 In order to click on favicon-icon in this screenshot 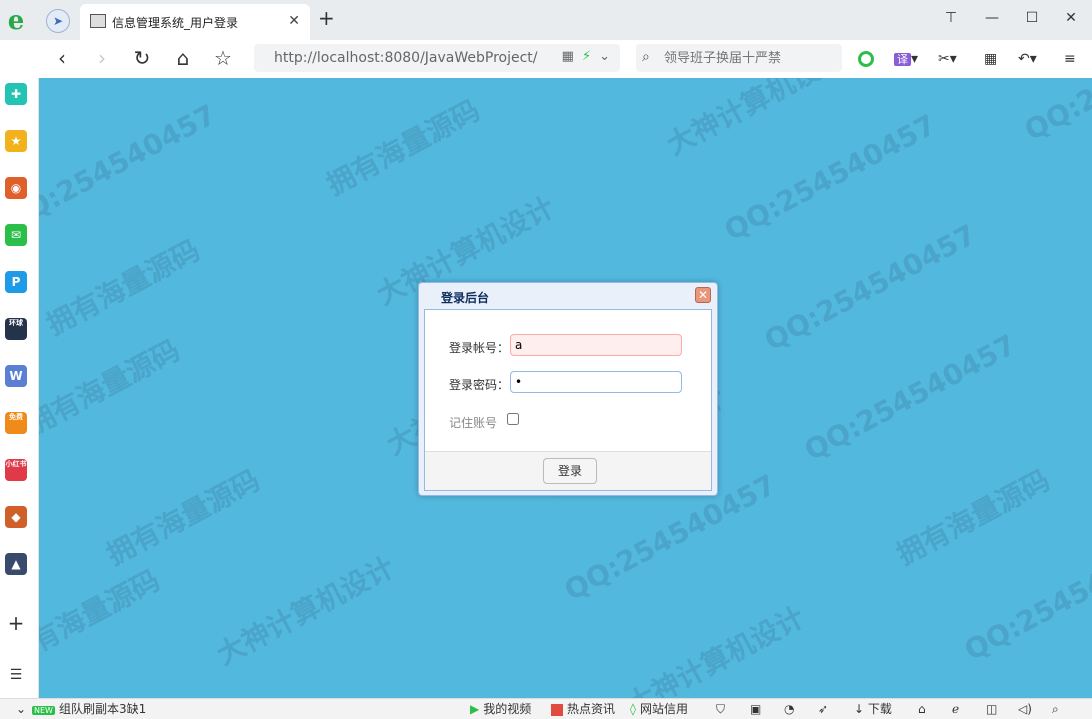, I will do `click(98, 21)`.